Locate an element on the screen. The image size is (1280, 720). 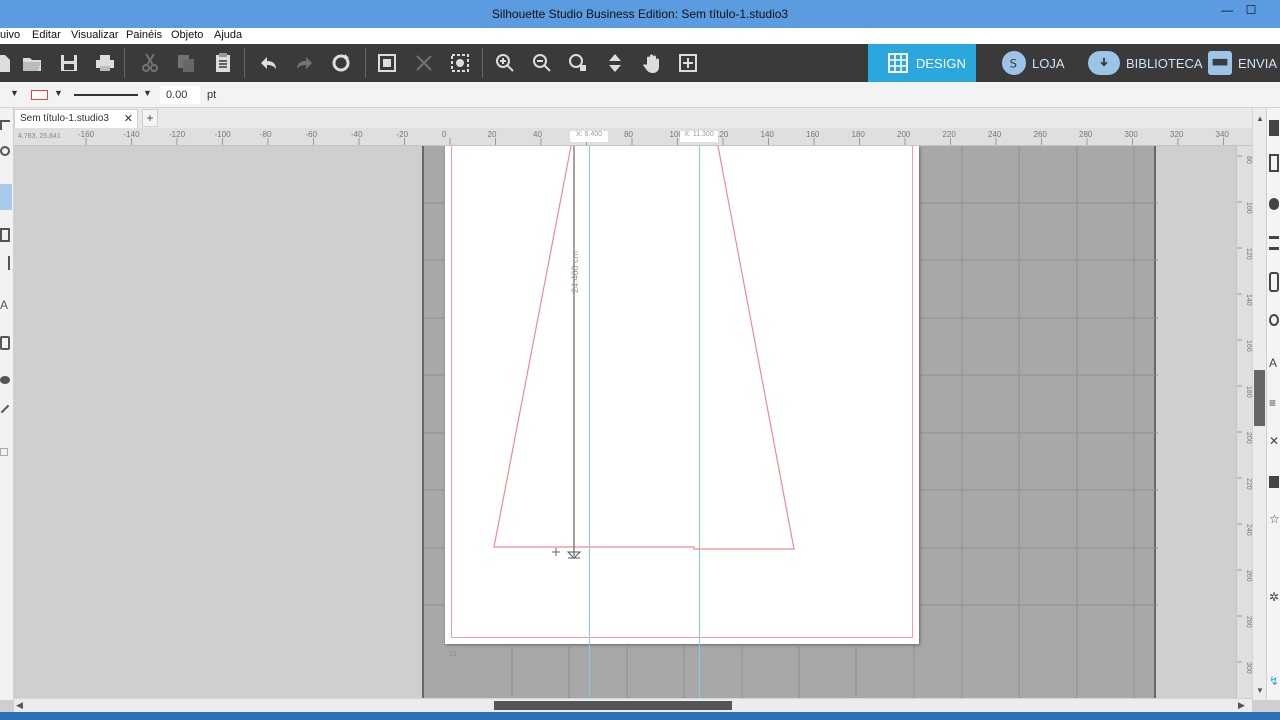
tab-library: BIBLIOTECA is located at coordinates (1145, 63).